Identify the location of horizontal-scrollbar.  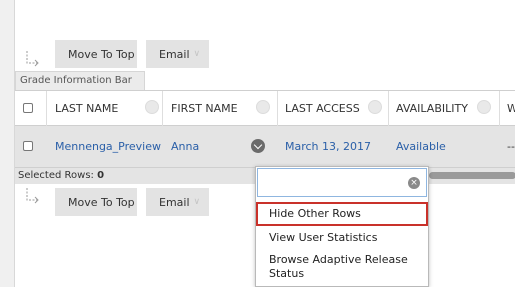
(472, 175).